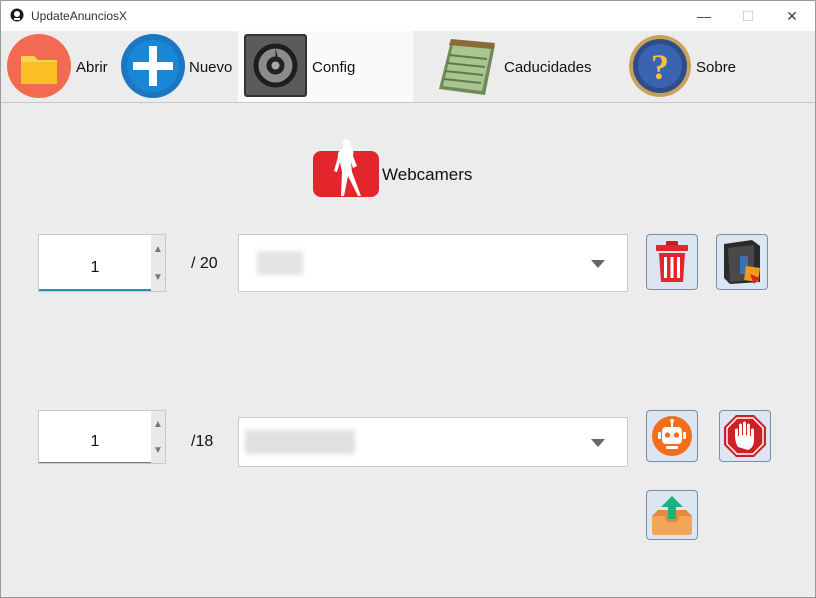 The height and width of the screenshot is (598, 816). I want to click on nuevo-button: Nuevo, so click(177, 66).